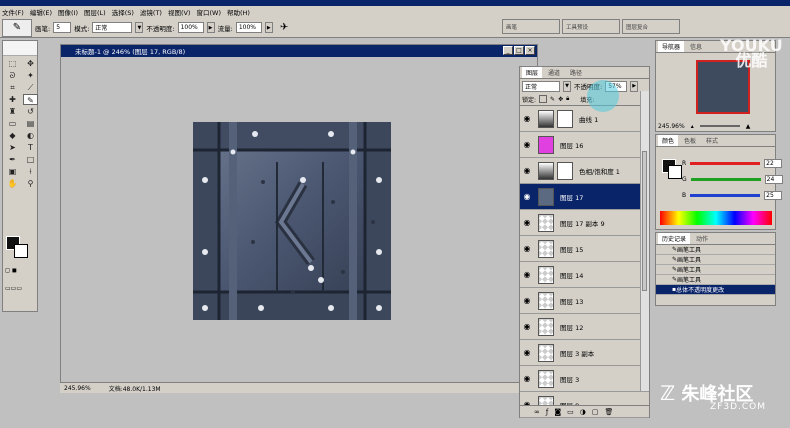 The image size is (790, 428). I want to click on layer-row: ◉ 图层 17 副本 9, so click(584, 223).